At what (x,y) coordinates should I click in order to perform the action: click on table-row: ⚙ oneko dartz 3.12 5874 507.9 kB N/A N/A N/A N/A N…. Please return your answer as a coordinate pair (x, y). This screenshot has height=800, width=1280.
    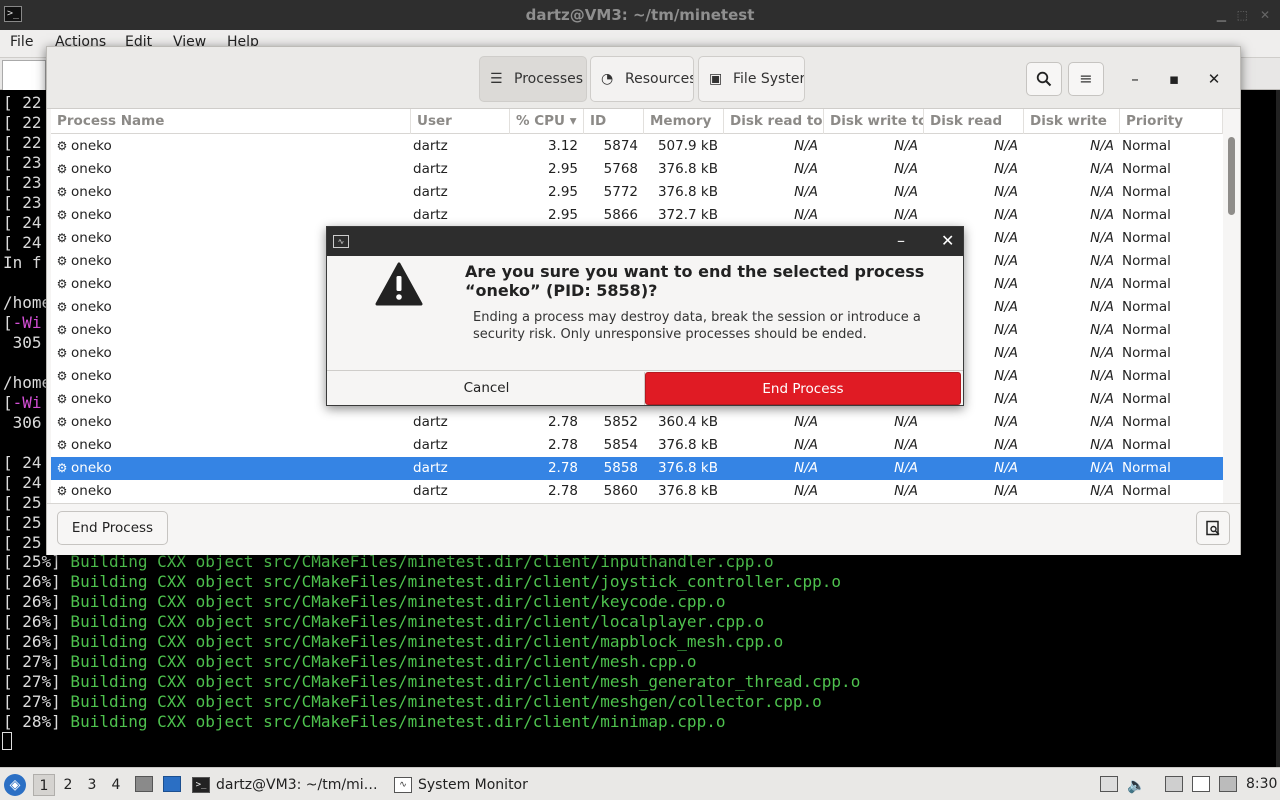
    Looking at the image, I should click on (637, 146).